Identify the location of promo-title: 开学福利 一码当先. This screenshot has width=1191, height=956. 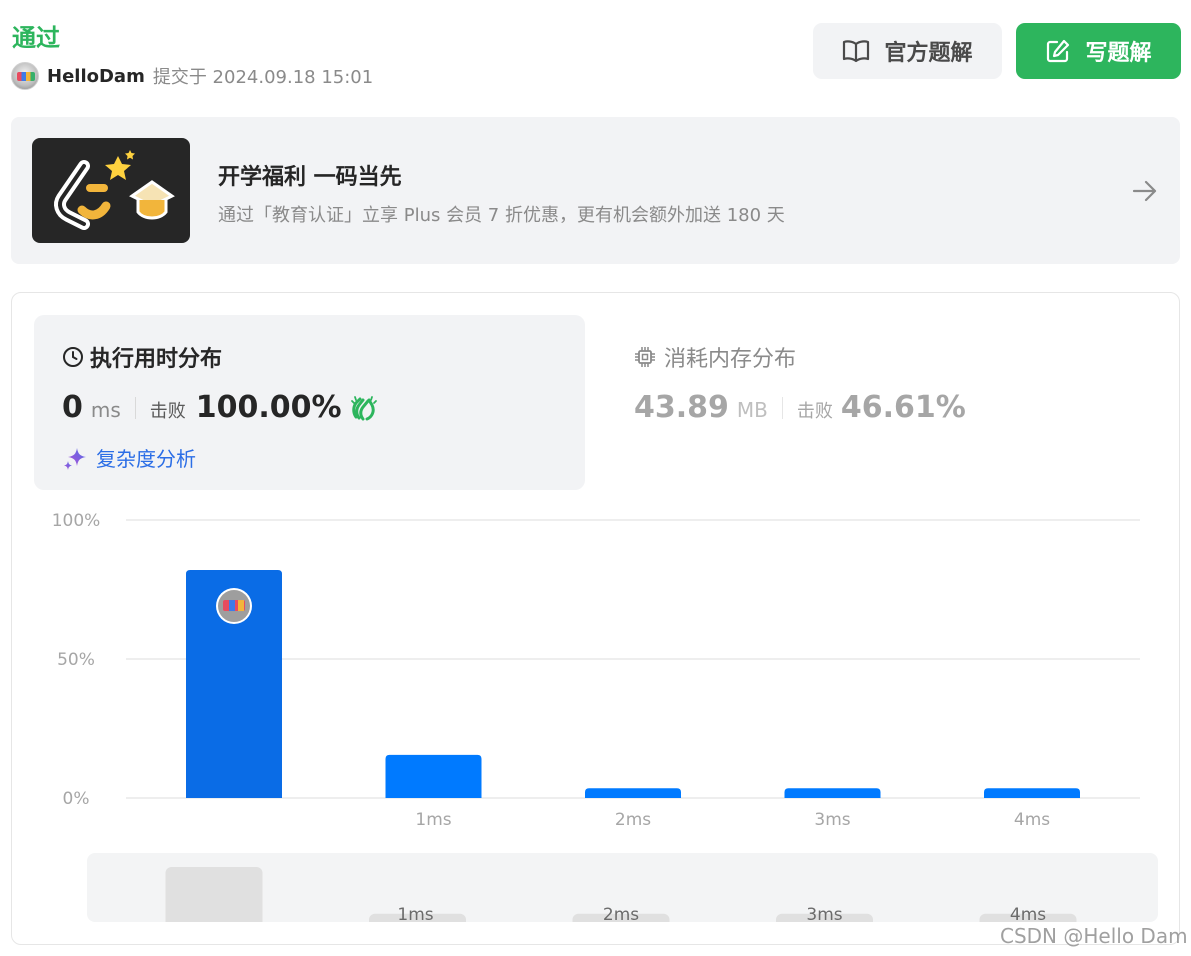
(310, 177).